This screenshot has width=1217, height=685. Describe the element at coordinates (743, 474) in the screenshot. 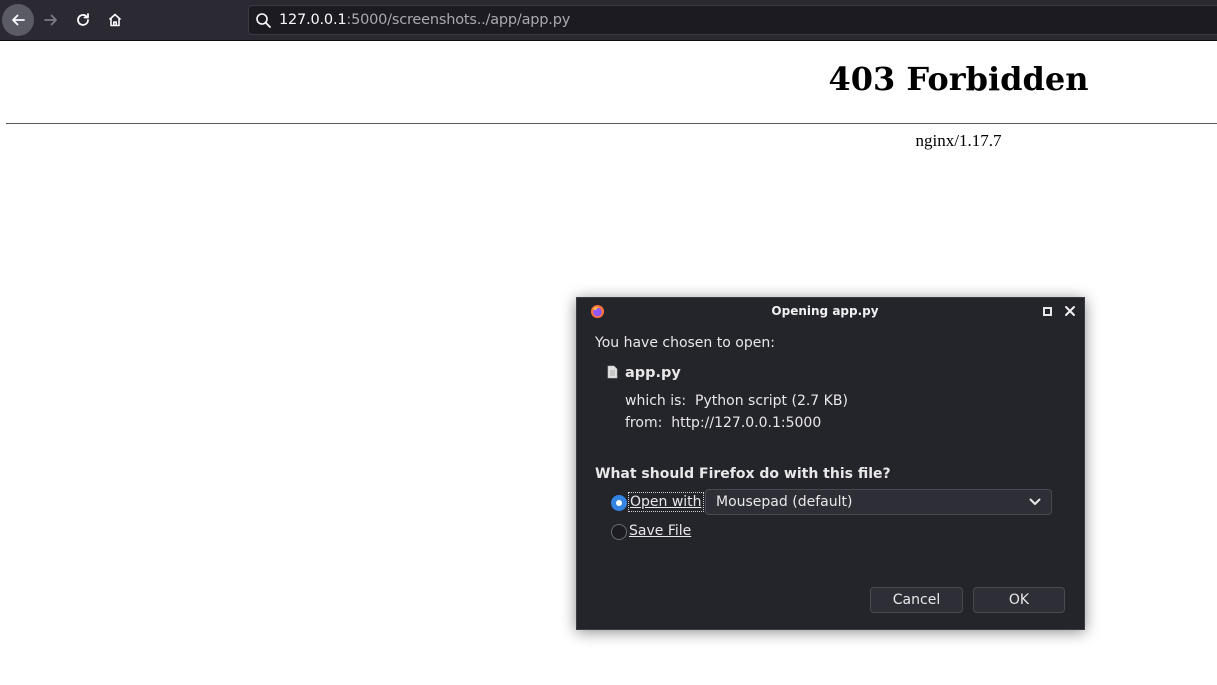

I see `action-question: What should Firefox do with this file?` at that location.